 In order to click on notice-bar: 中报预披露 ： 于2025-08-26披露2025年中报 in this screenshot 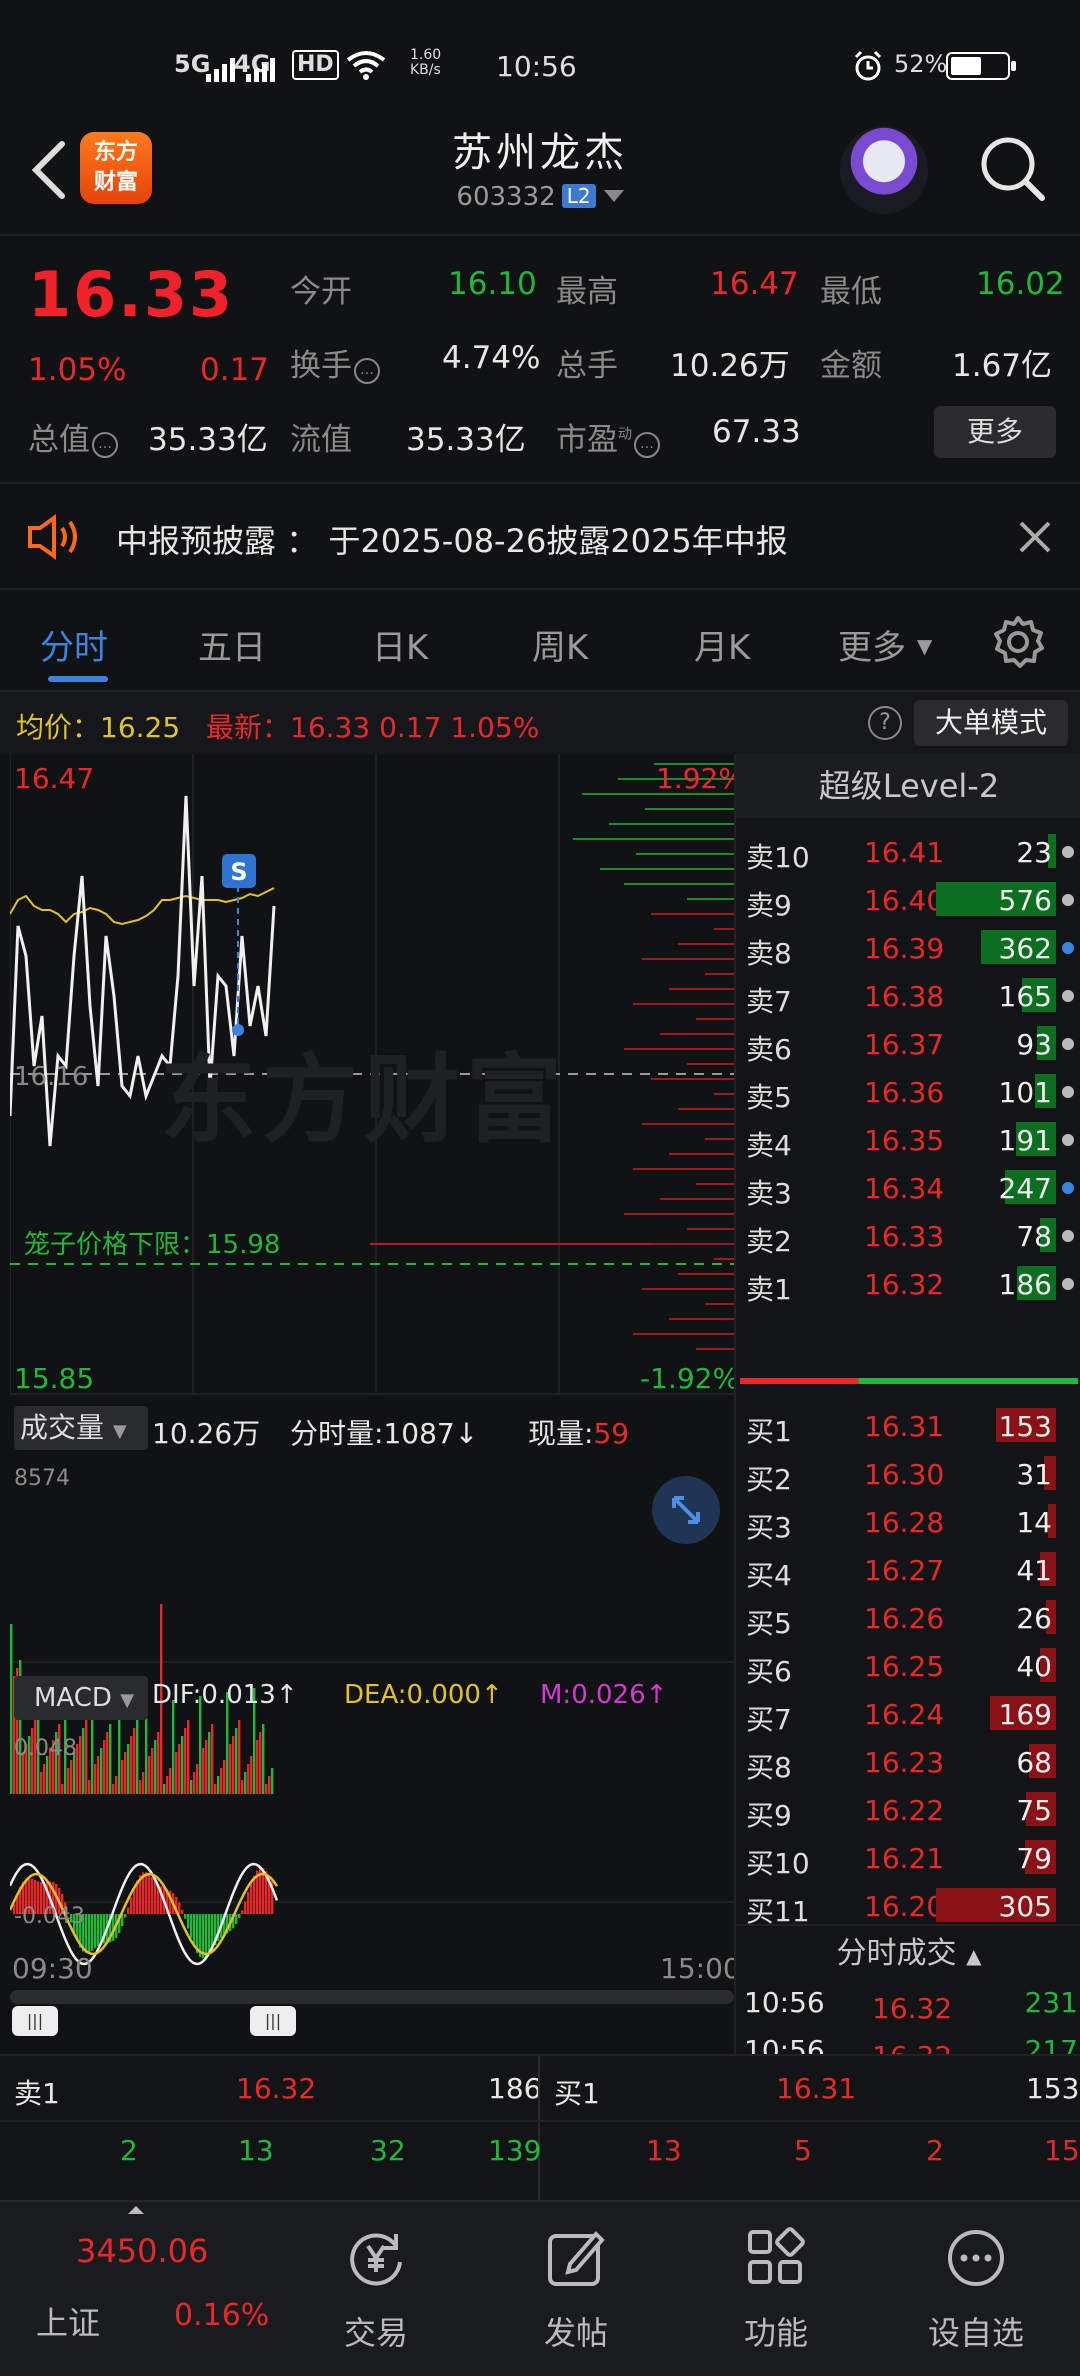, I will do `click(540, 536)`.